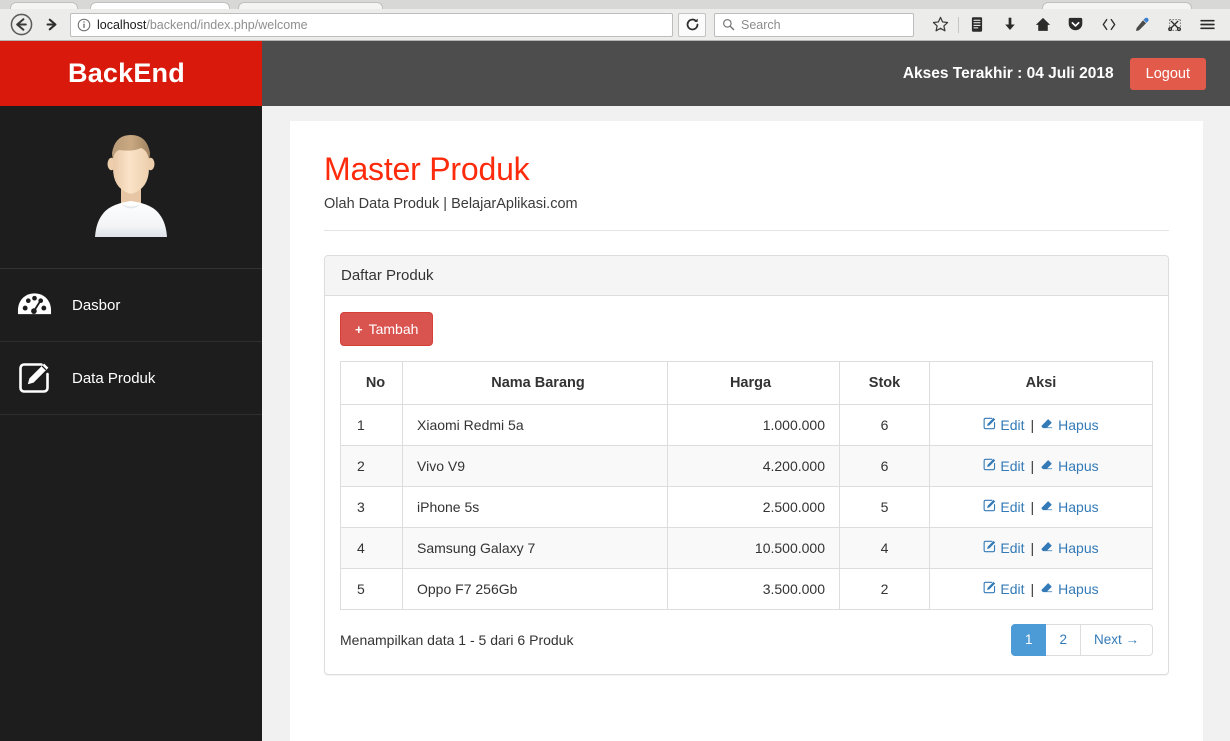 This screenshot has width=1230, height=741. I want to click on avatar, so click(131, 187).